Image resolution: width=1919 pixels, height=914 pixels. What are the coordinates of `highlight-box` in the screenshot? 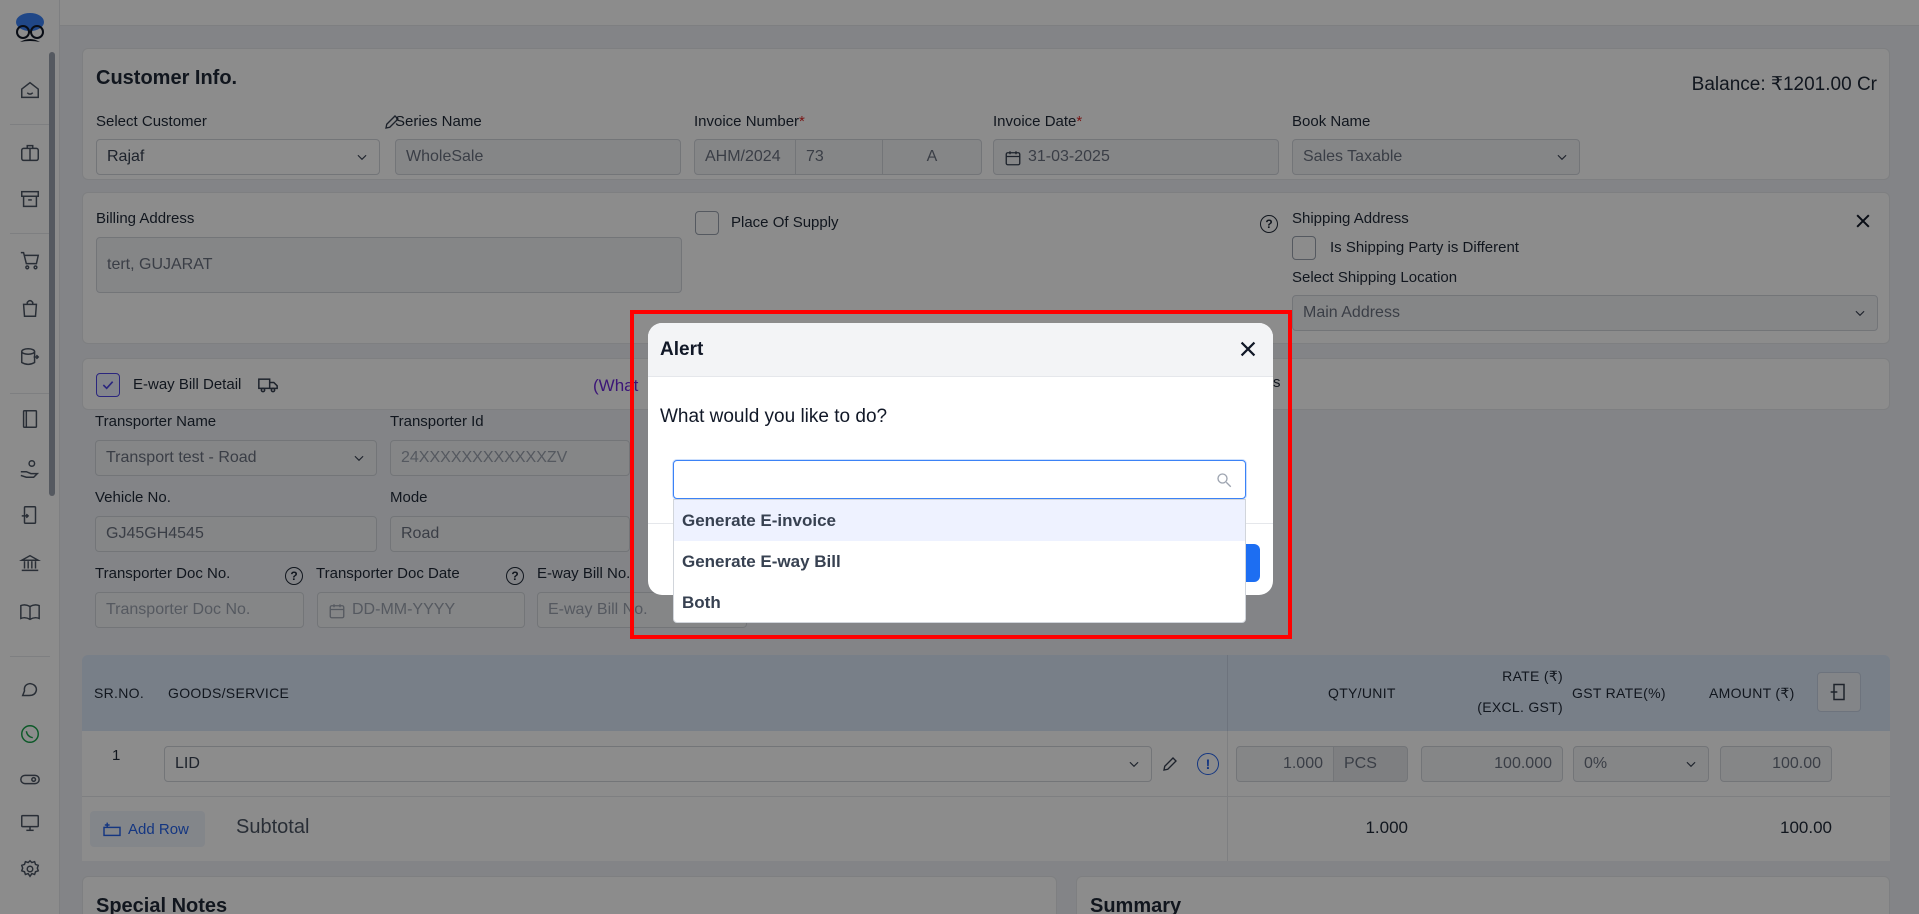 It's located at (961, 474).